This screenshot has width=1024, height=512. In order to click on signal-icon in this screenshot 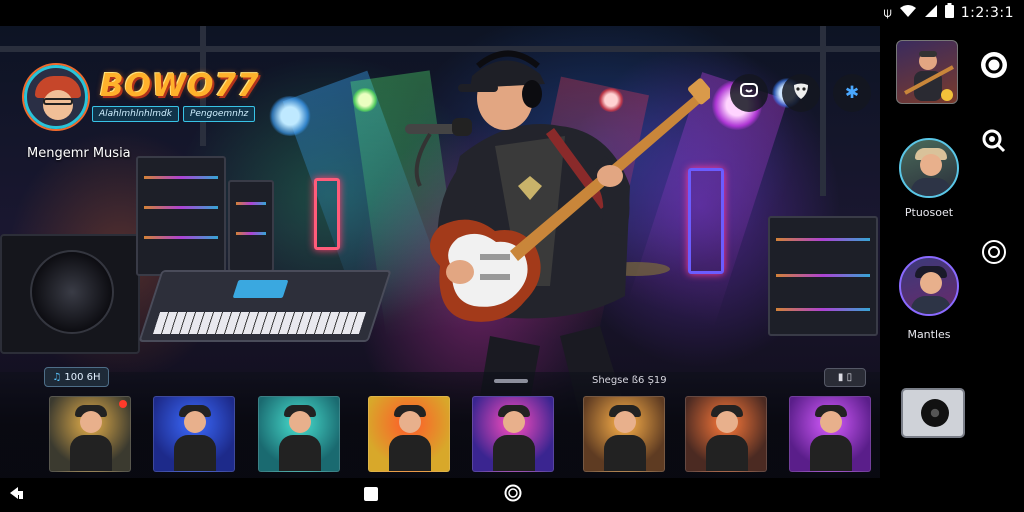, I will do `click(931, 13)`.